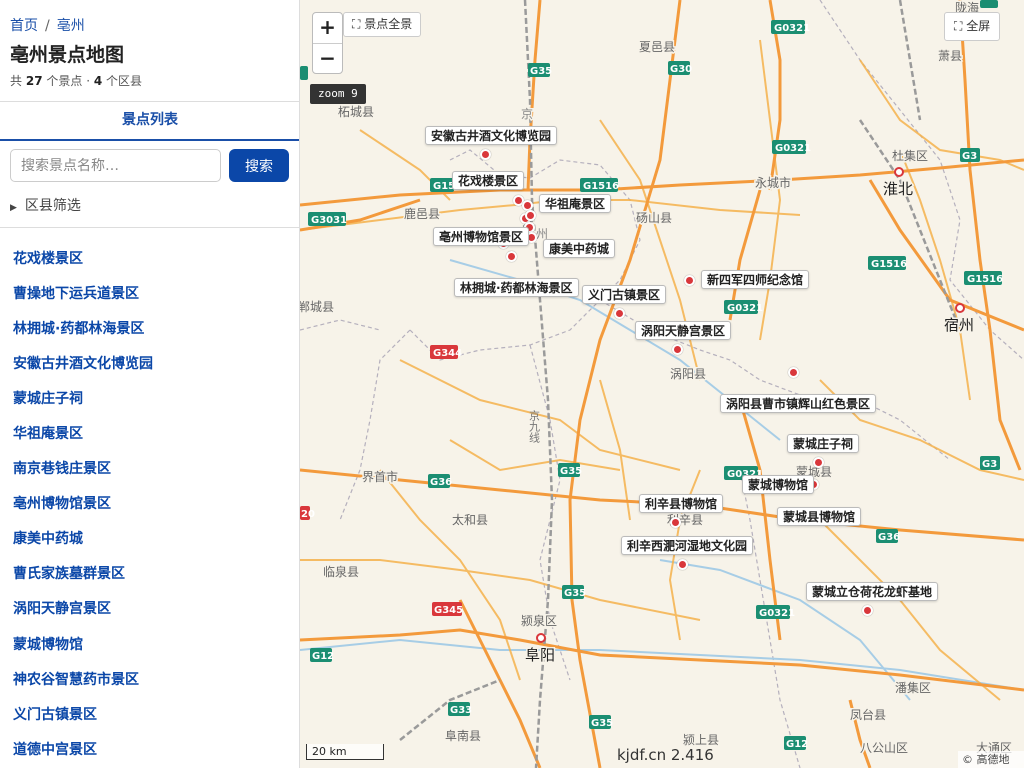 The width and height of the screenshot is (1024, 768). Describe the element at coordinates (516, 287) in the screenshot. I see `marker-tooltip: 林拥城·药都林海景区` at that location.